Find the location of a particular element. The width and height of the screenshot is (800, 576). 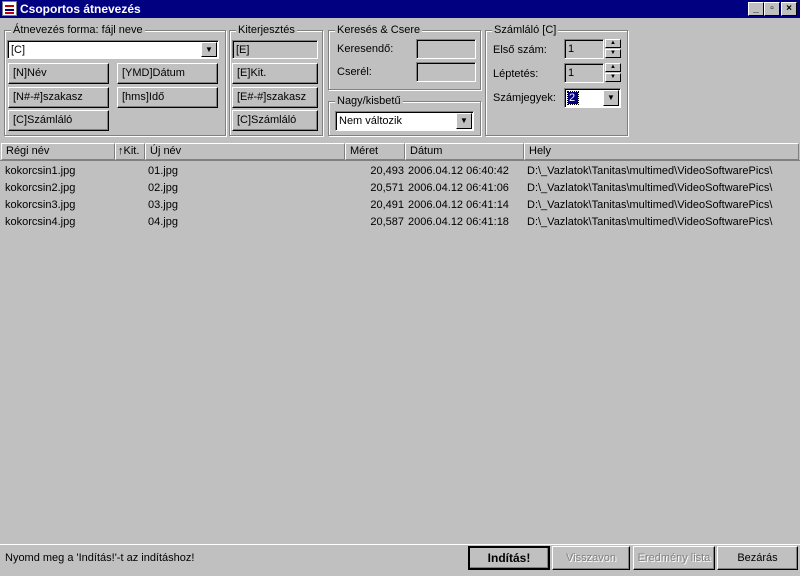

digits-select: 2 ▼ is located at coordinates (592, 98).